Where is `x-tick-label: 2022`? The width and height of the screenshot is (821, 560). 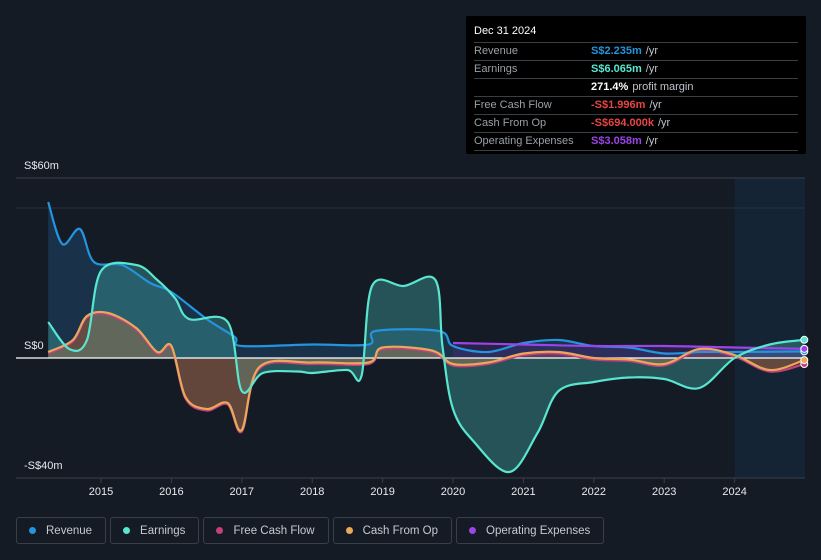 x-tick-label: 2022 is located at coordinates (594, 492).